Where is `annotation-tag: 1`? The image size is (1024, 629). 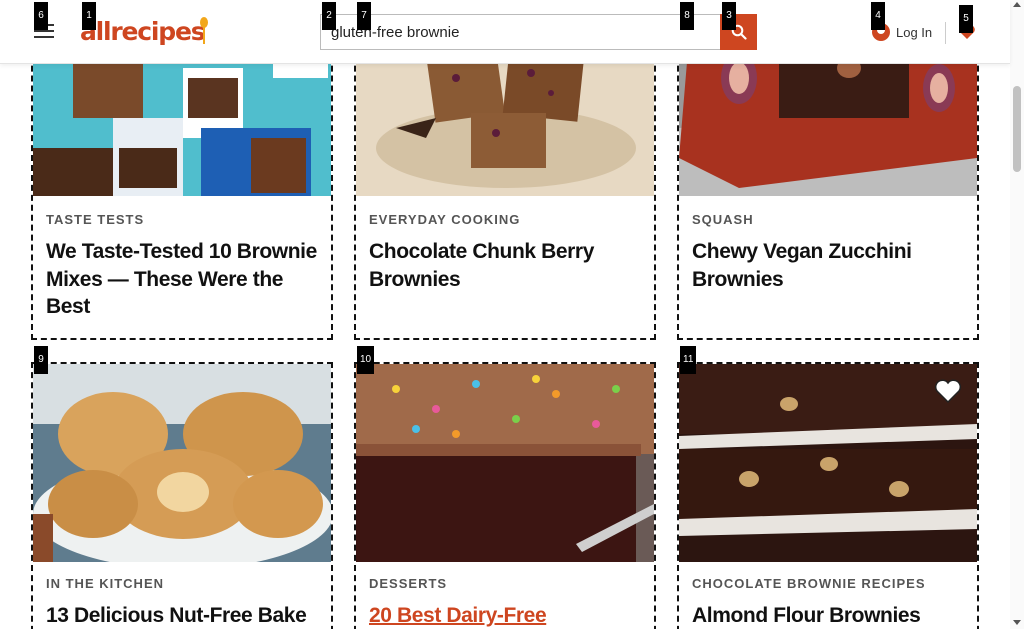
annotation-tag: 1 is located at coordinates (89, 16).